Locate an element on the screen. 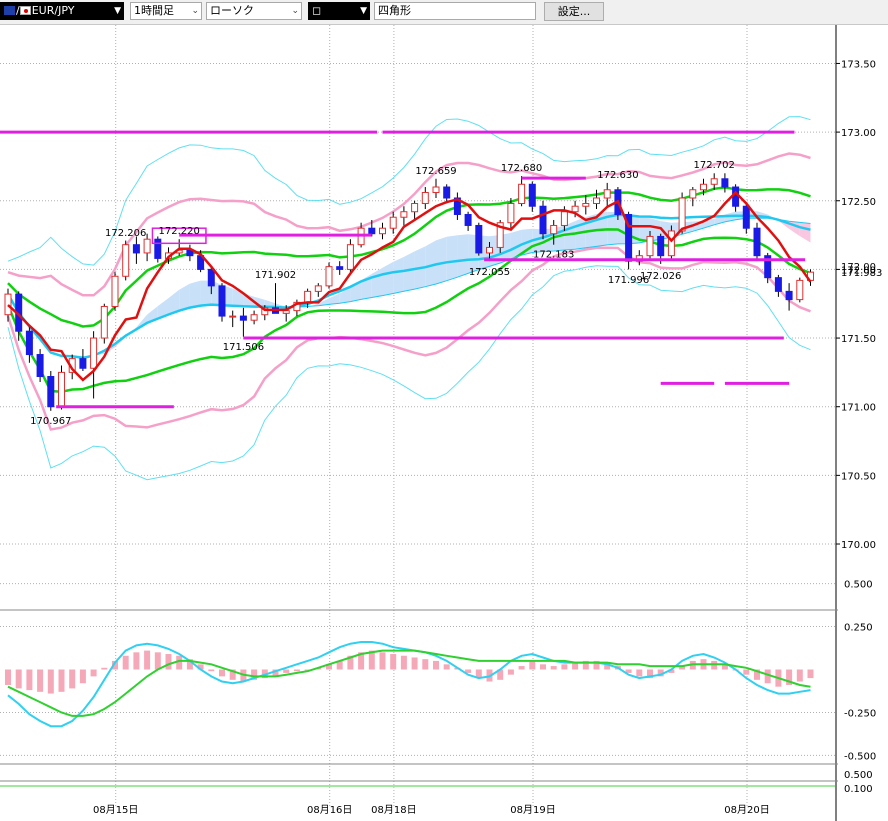 This screenshot has height=821, width=888. chevron-down-icon: ⌄ is located at coordinates (295, 11).